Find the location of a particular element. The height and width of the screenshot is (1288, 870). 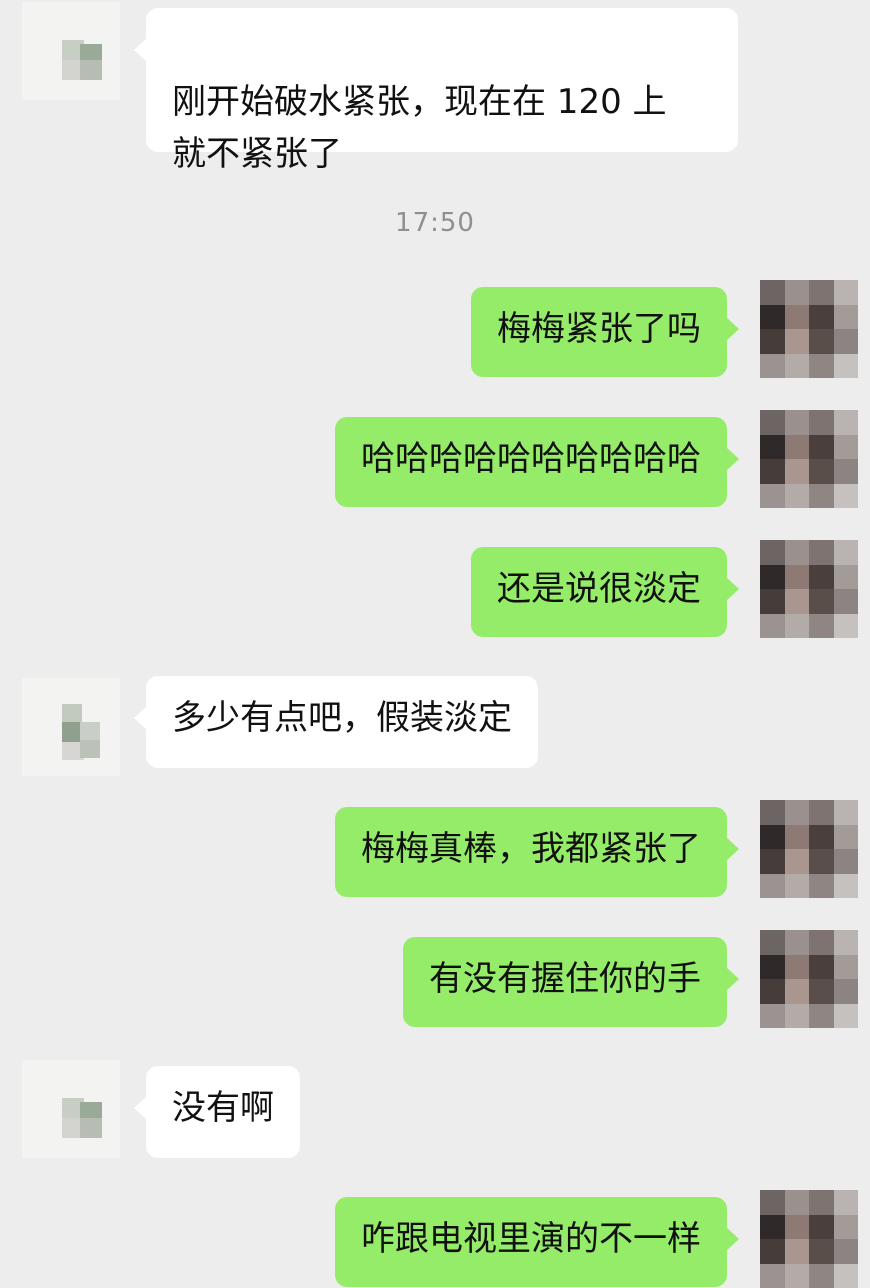

message-bubble-incoming: 多少有点吧，假装淡定 is located at coordinates (336, 722).